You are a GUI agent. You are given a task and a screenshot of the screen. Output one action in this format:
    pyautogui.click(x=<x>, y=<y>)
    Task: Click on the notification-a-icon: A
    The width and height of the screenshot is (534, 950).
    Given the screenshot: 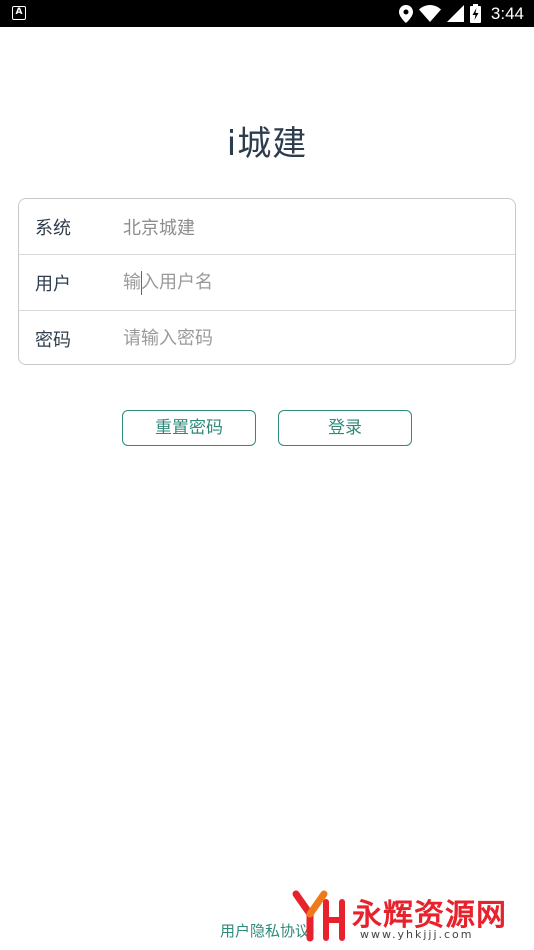 What is the action you would take?
    pyautogui.click(x=19, y=13)
    